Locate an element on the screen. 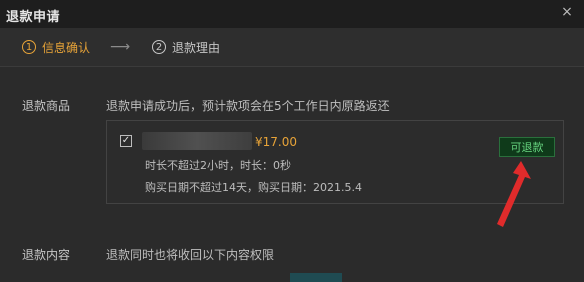 The height and width of the screenshot is (282, 584). item-purchase-date: 购买日期不超过14天，购买日期：2021.5.4 is located at coordinates (253, 187).